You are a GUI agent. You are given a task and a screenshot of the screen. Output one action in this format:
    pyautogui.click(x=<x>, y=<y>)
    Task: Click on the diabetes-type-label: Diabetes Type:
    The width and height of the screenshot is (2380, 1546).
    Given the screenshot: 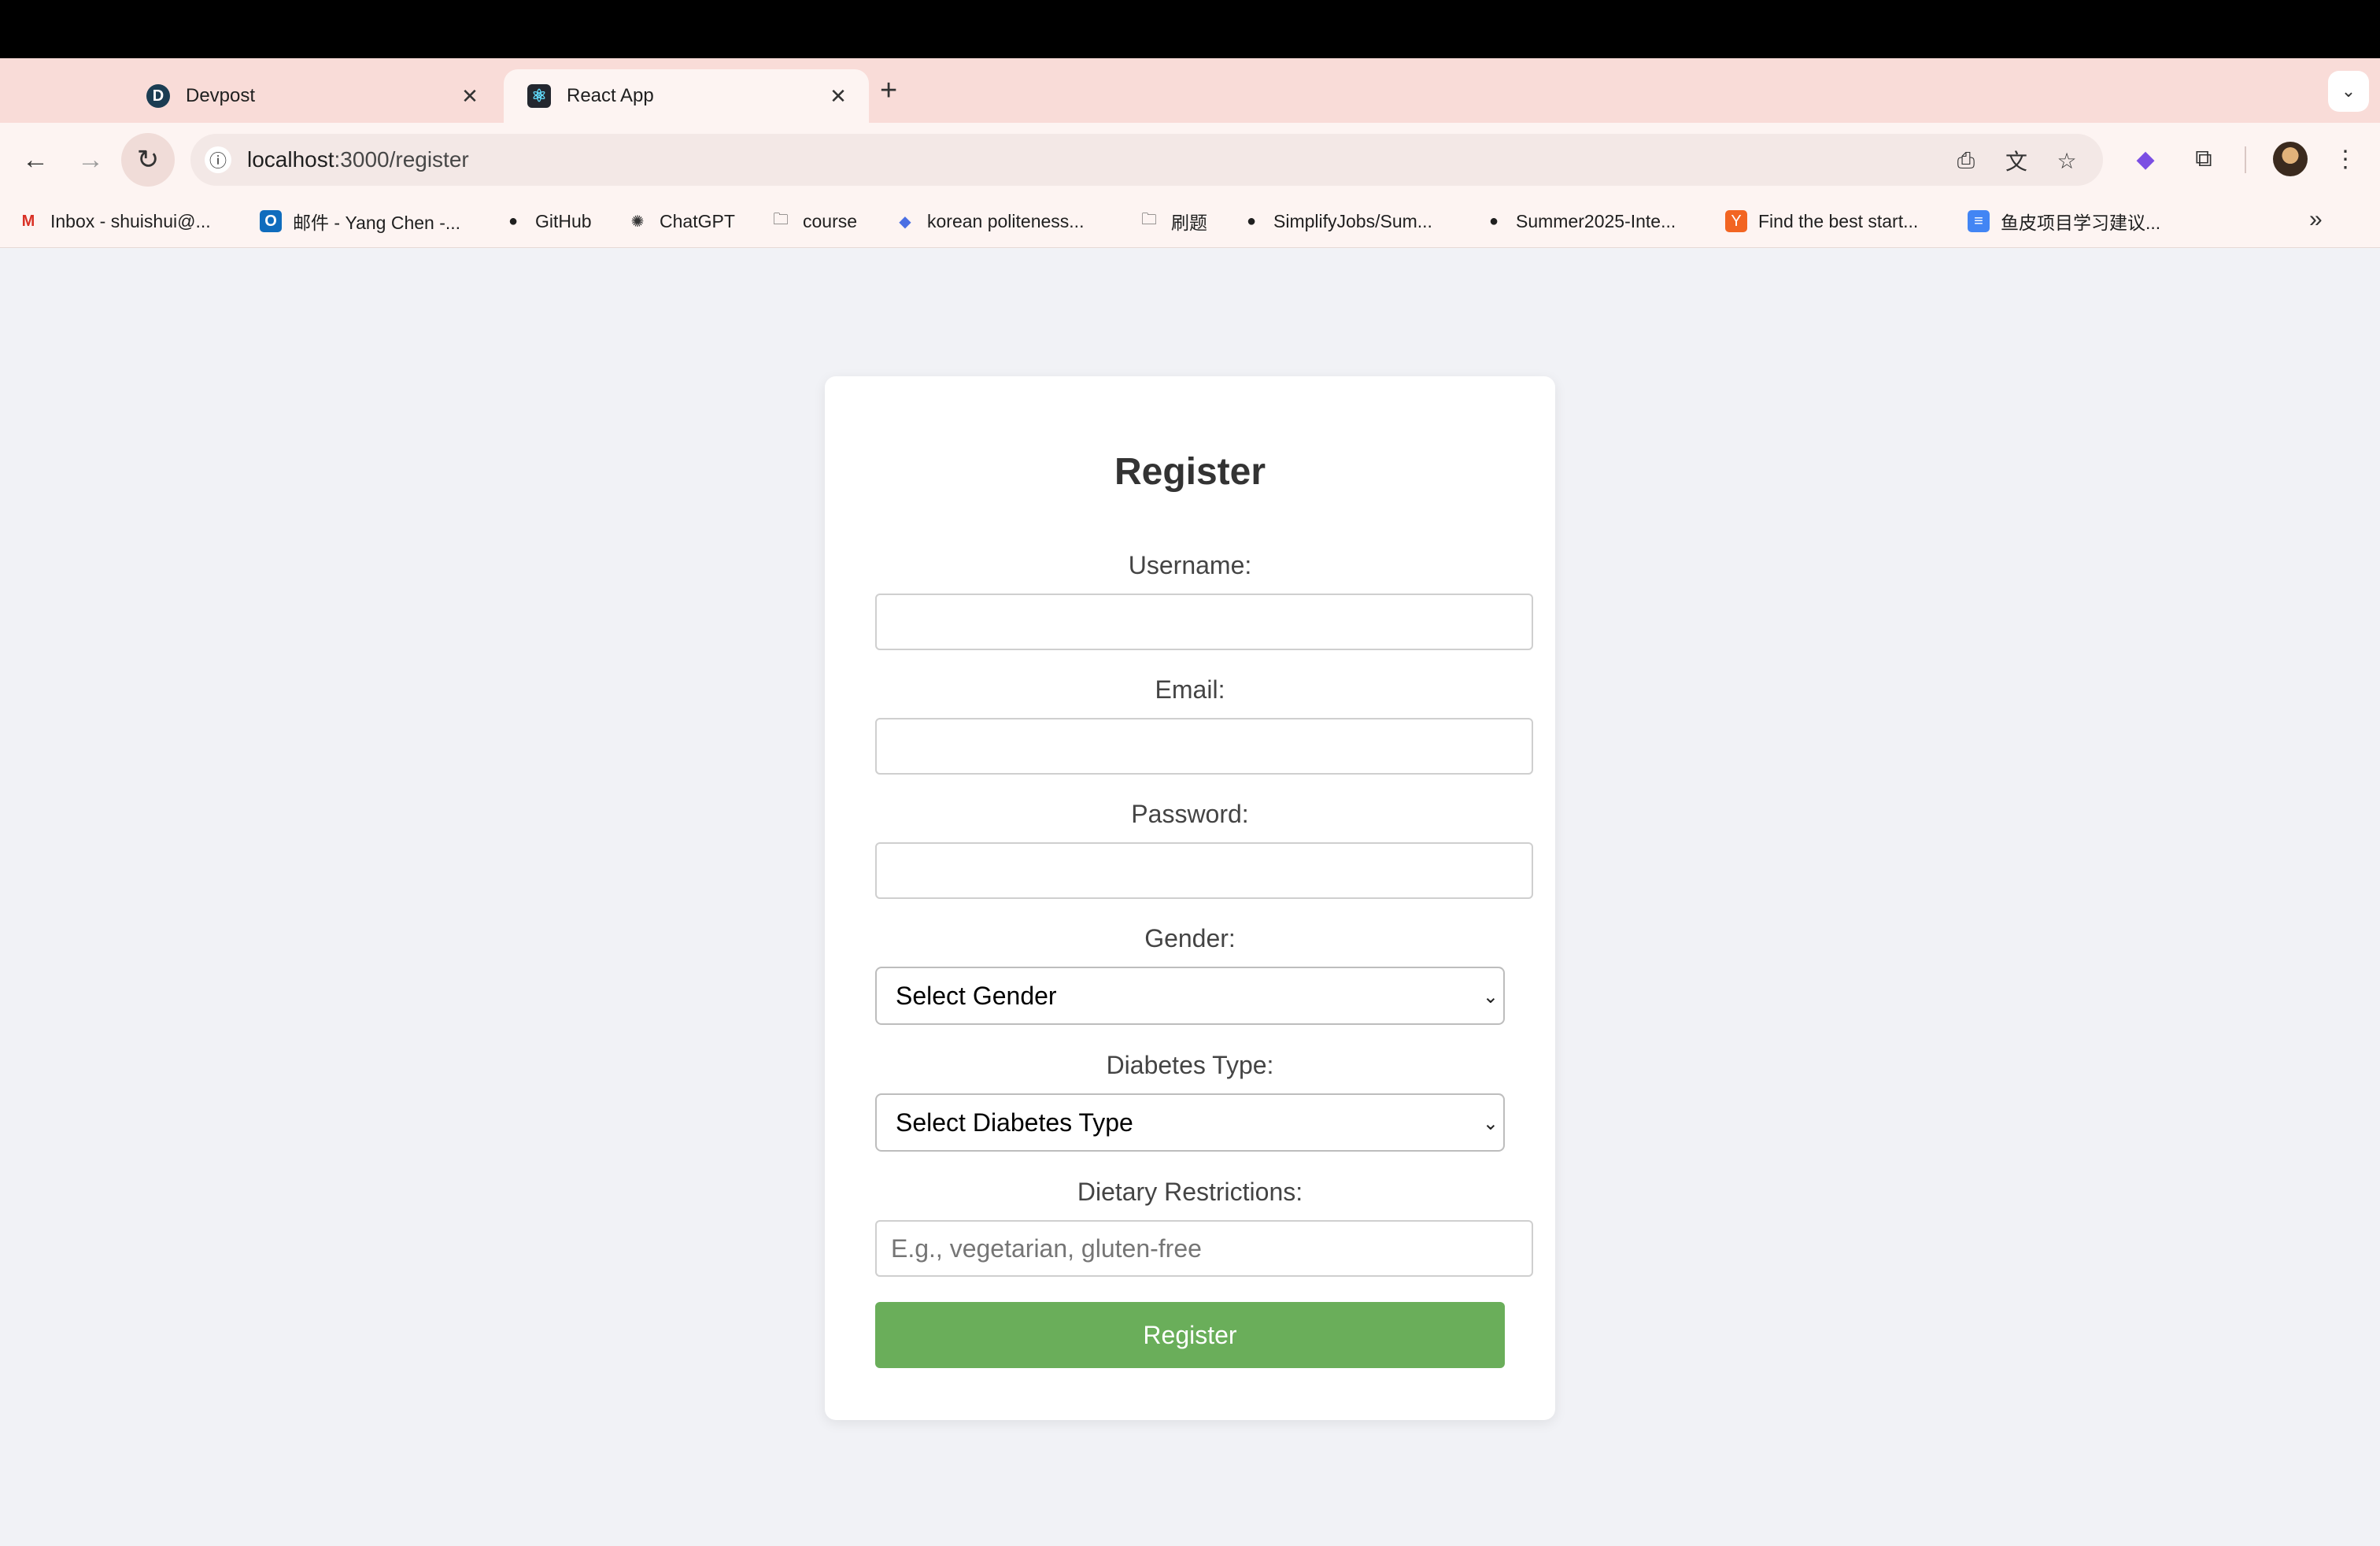 What is the action you would take?
    pyautogui.click(x=1190, y=1065)
    